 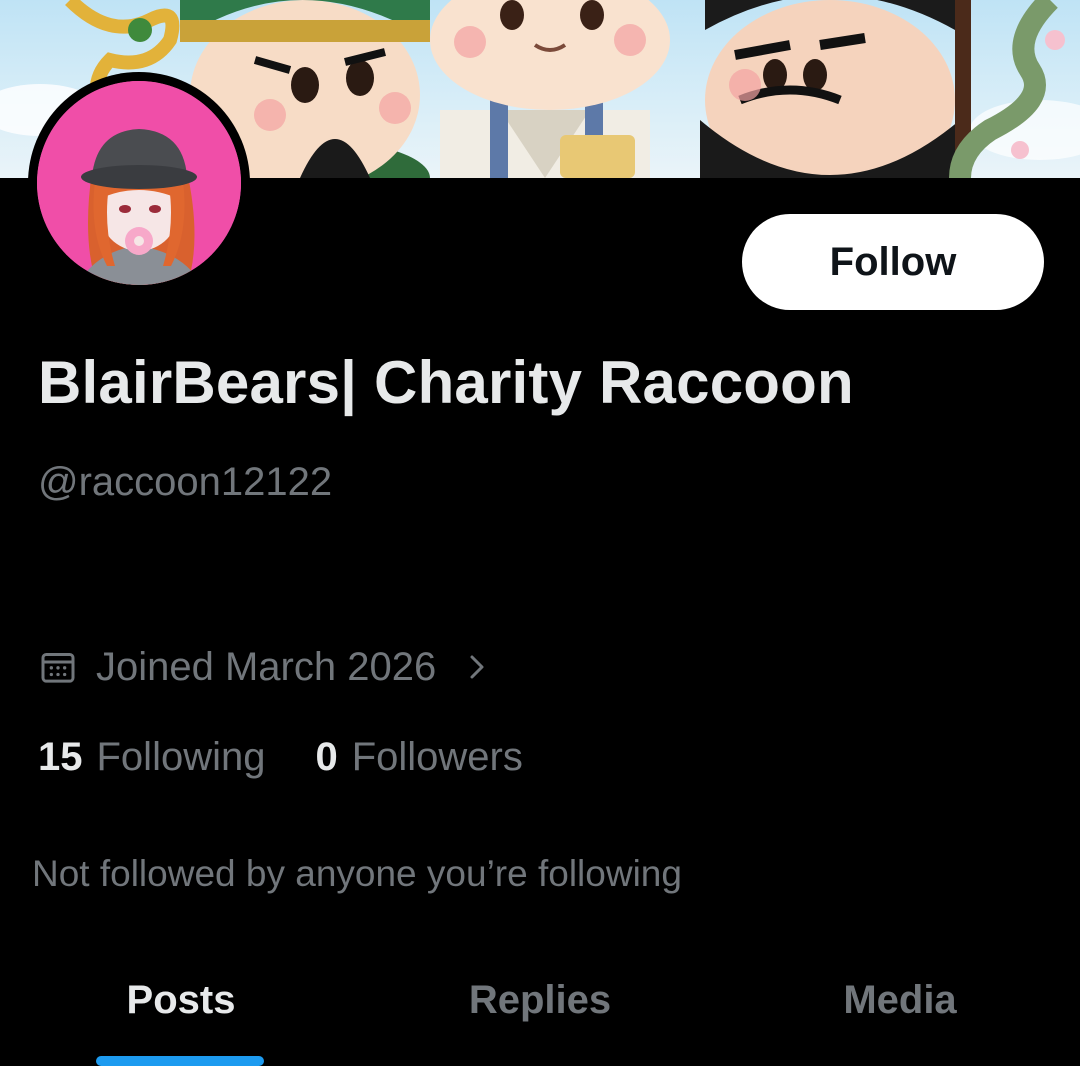 I want to click on followers-count-link: 0 Followers, so click(x=418, y=757).